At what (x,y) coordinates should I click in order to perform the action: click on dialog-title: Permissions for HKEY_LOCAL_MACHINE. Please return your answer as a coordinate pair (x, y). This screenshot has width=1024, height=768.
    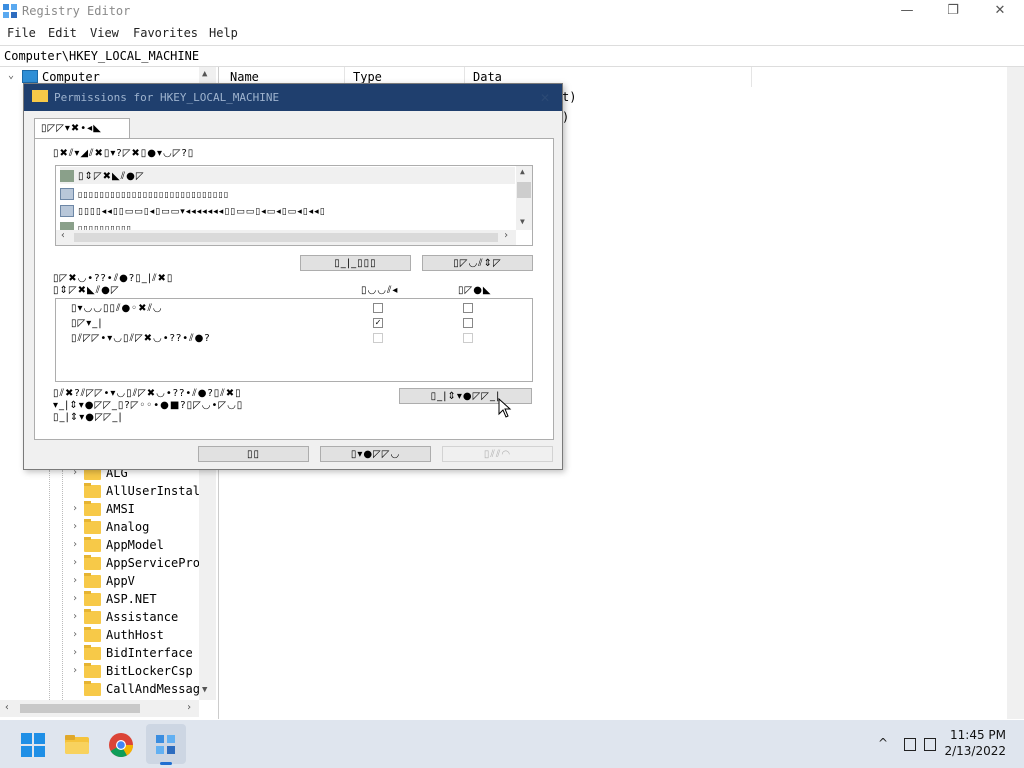
    Looking at the image, I should click on (167, 97).